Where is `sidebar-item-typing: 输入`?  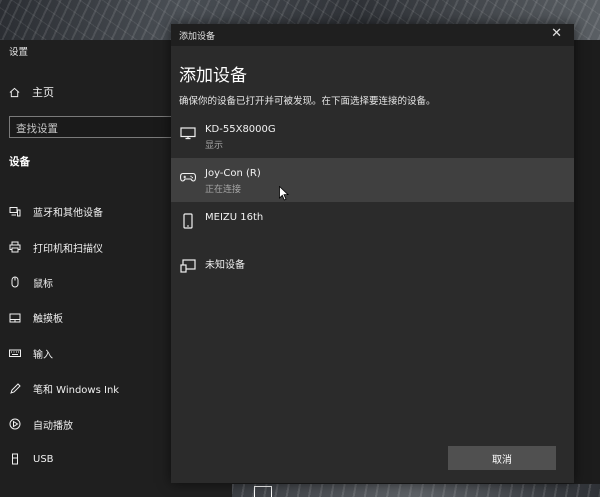
sidebar-item-typing: 输入 is located at coordinates (64, 353).